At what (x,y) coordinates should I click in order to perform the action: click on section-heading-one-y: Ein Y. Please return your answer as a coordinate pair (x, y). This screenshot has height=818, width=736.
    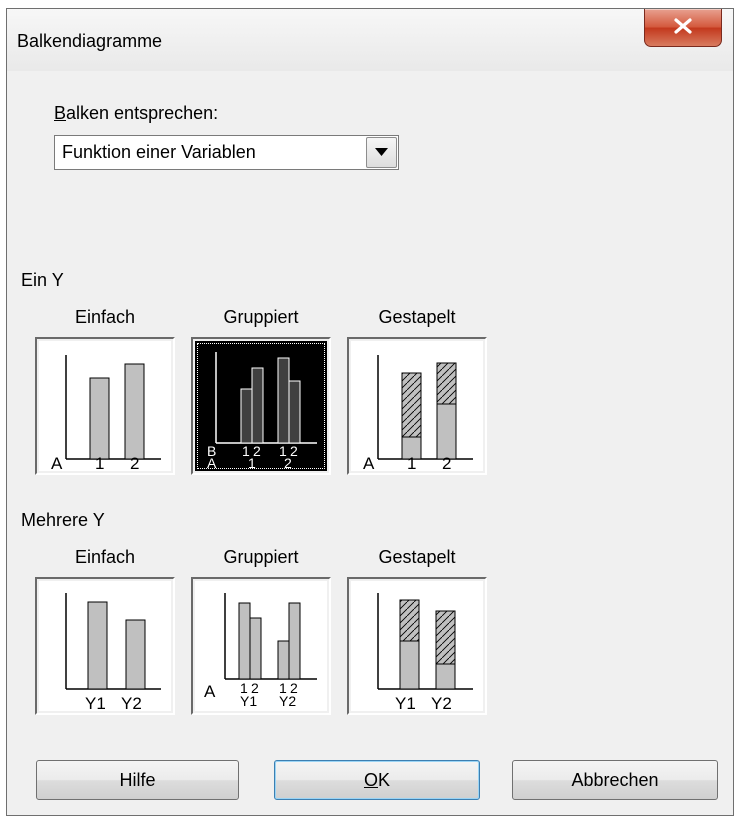
    Looking at the image, I should click on (42, 280).